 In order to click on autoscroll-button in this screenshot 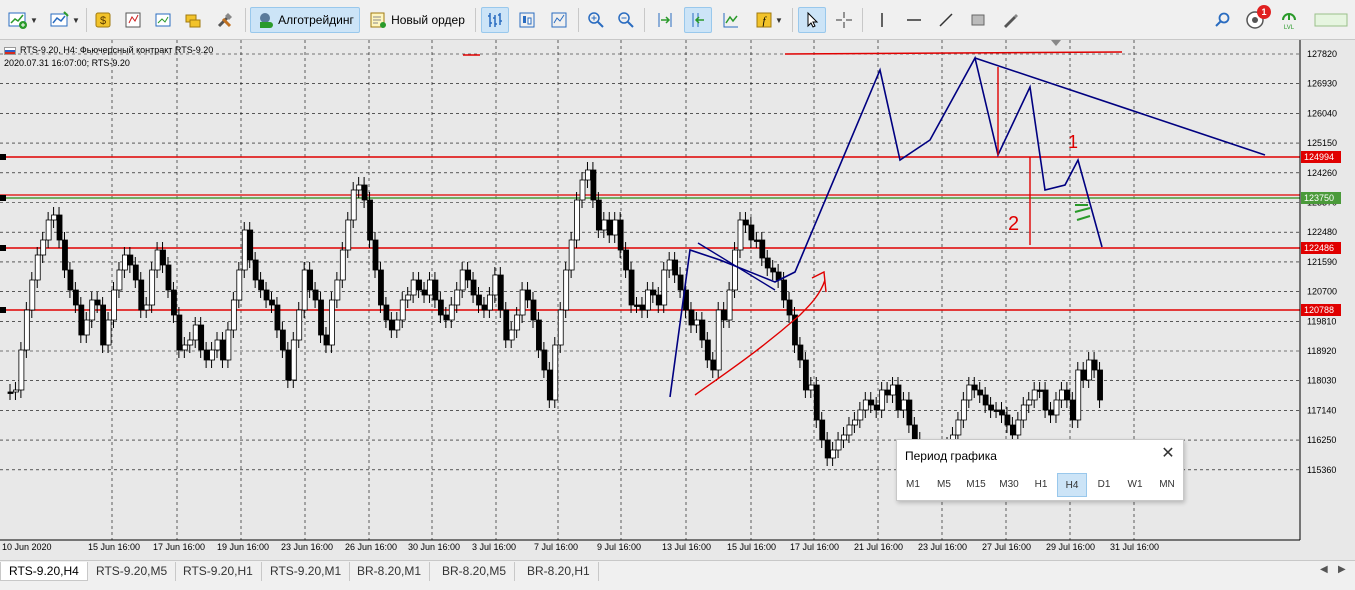, I will do `click(665, 20)`.